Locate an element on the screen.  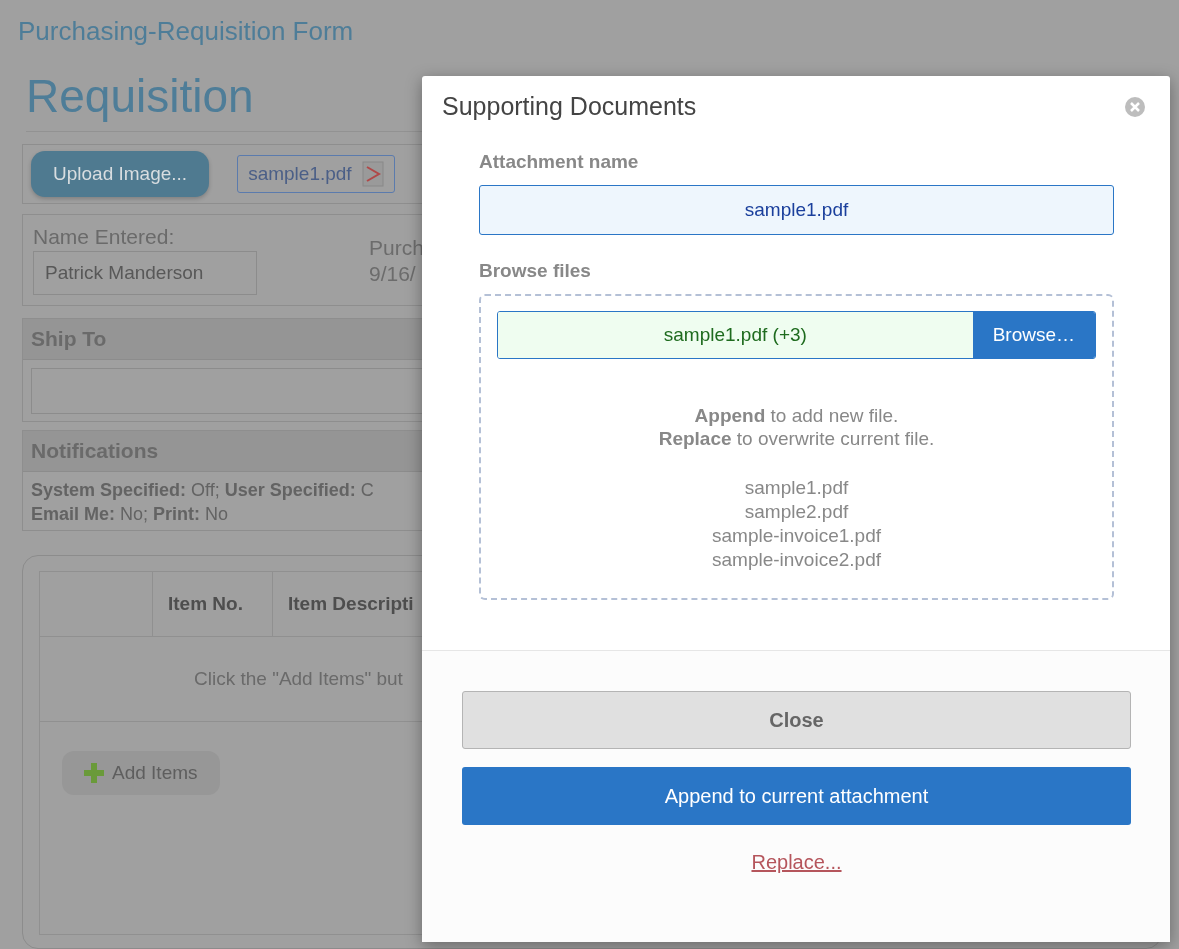
notification-text: Email Me: No; Print: No is located at coordinates (130, 514).